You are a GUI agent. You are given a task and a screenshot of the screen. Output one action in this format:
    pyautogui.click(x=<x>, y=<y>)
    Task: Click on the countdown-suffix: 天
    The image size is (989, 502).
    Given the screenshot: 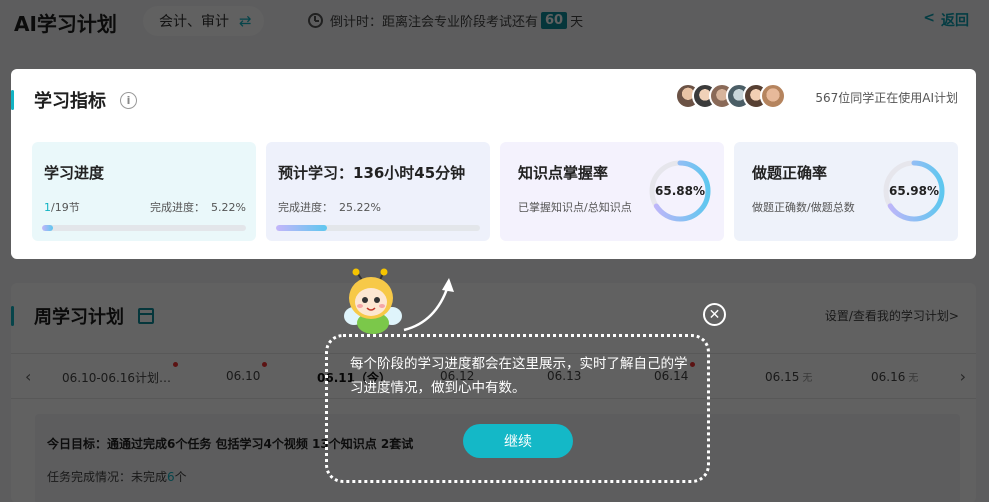 What is the action you would take?
    pyautogui.click(x=577, y=22)
    